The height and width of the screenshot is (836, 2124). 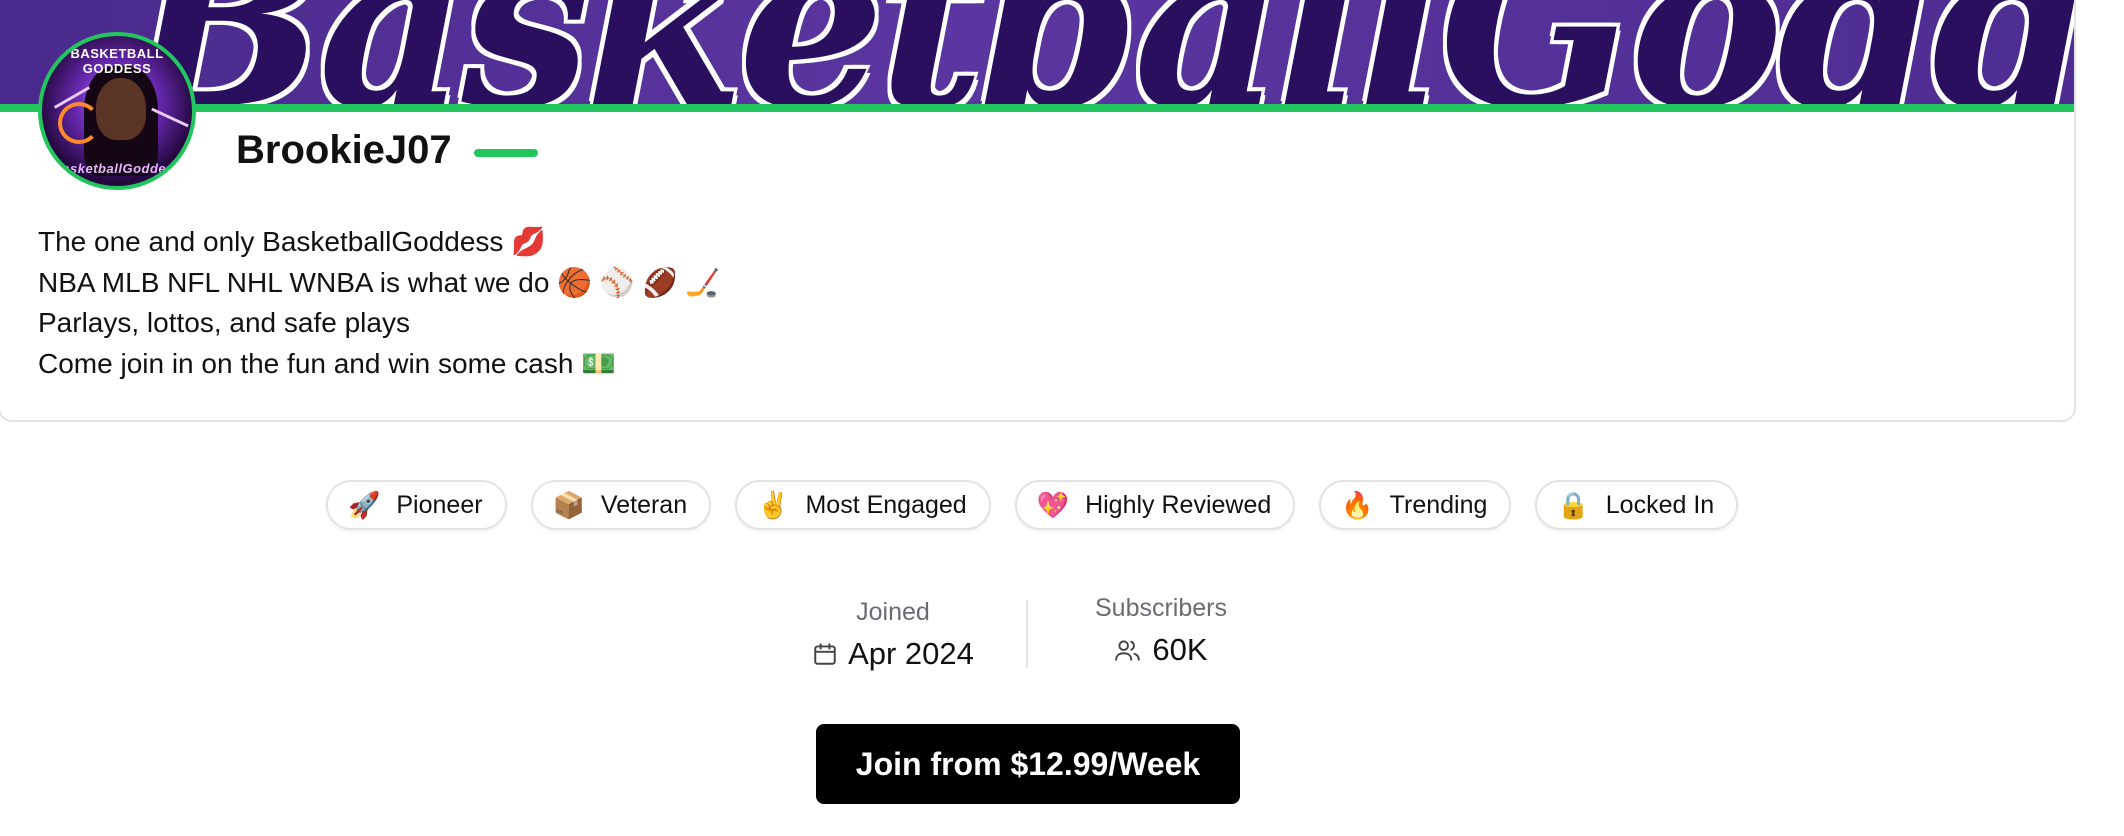 I want to click on joined-label: Joined, so click(x=893, y=612).